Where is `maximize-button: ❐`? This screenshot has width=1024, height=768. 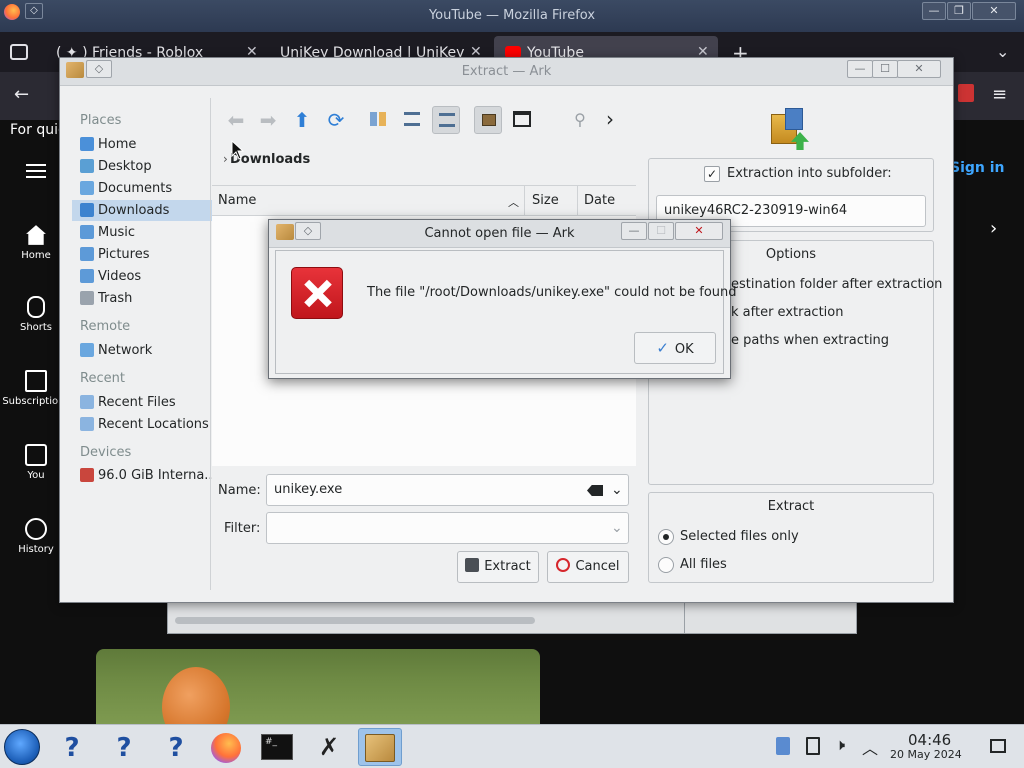
maximize-button: ❐ is located at coordinates (959, 11).